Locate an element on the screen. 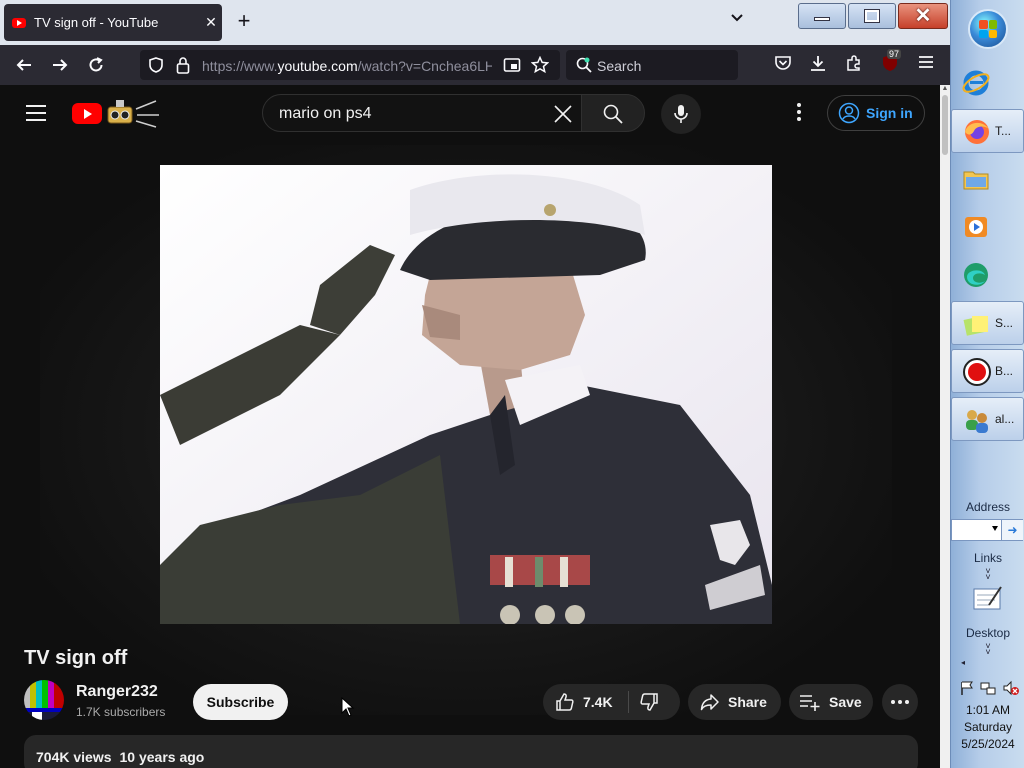 The height and width of the screenshot is (768, 1024). tab-youtube: TV sign off - YouTube ✕ is located at coordinates (113, 22).